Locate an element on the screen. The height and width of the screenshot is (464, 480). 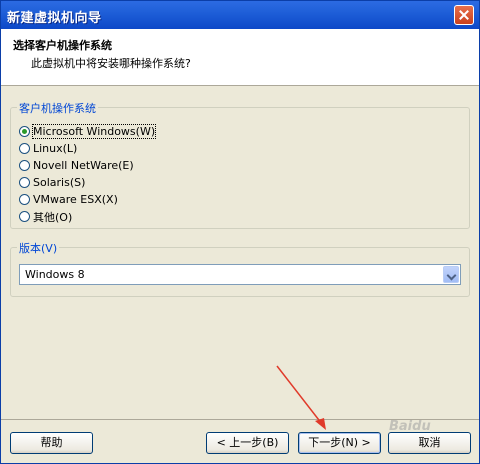
radio-option-solaris: Solaris(S) is located at coordinates (52, 182).